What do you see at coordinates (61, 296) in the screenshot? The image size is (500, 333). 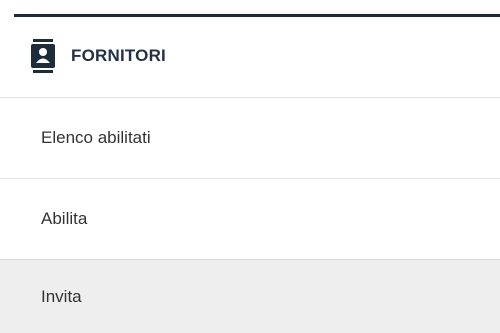 I see `menu-item-label: Invita` at bounding box center [61, 296].